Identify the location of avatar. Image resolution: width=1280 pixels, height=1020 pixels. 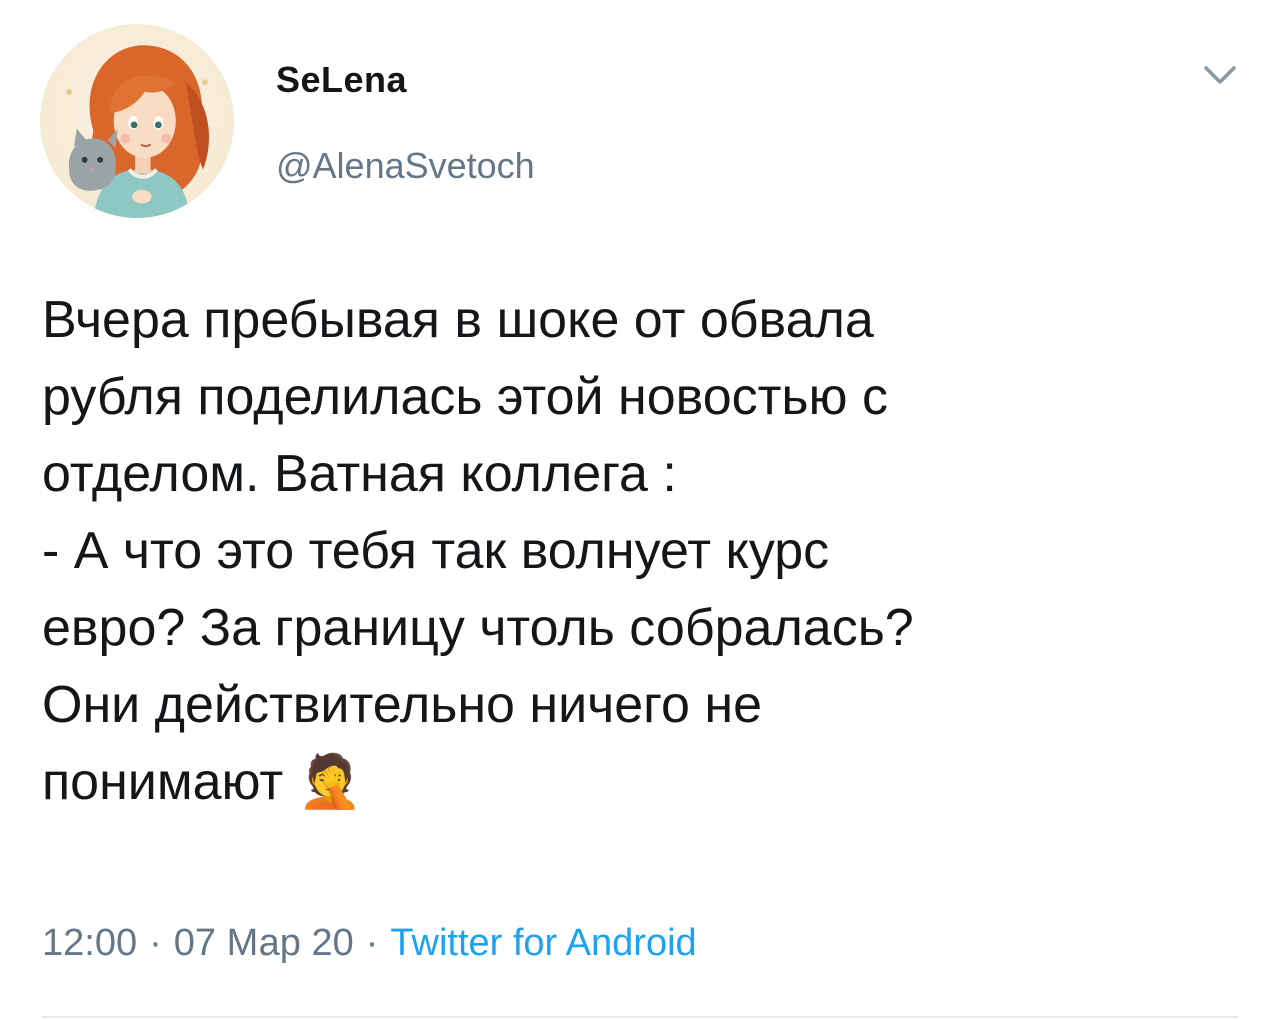
(137, 121).